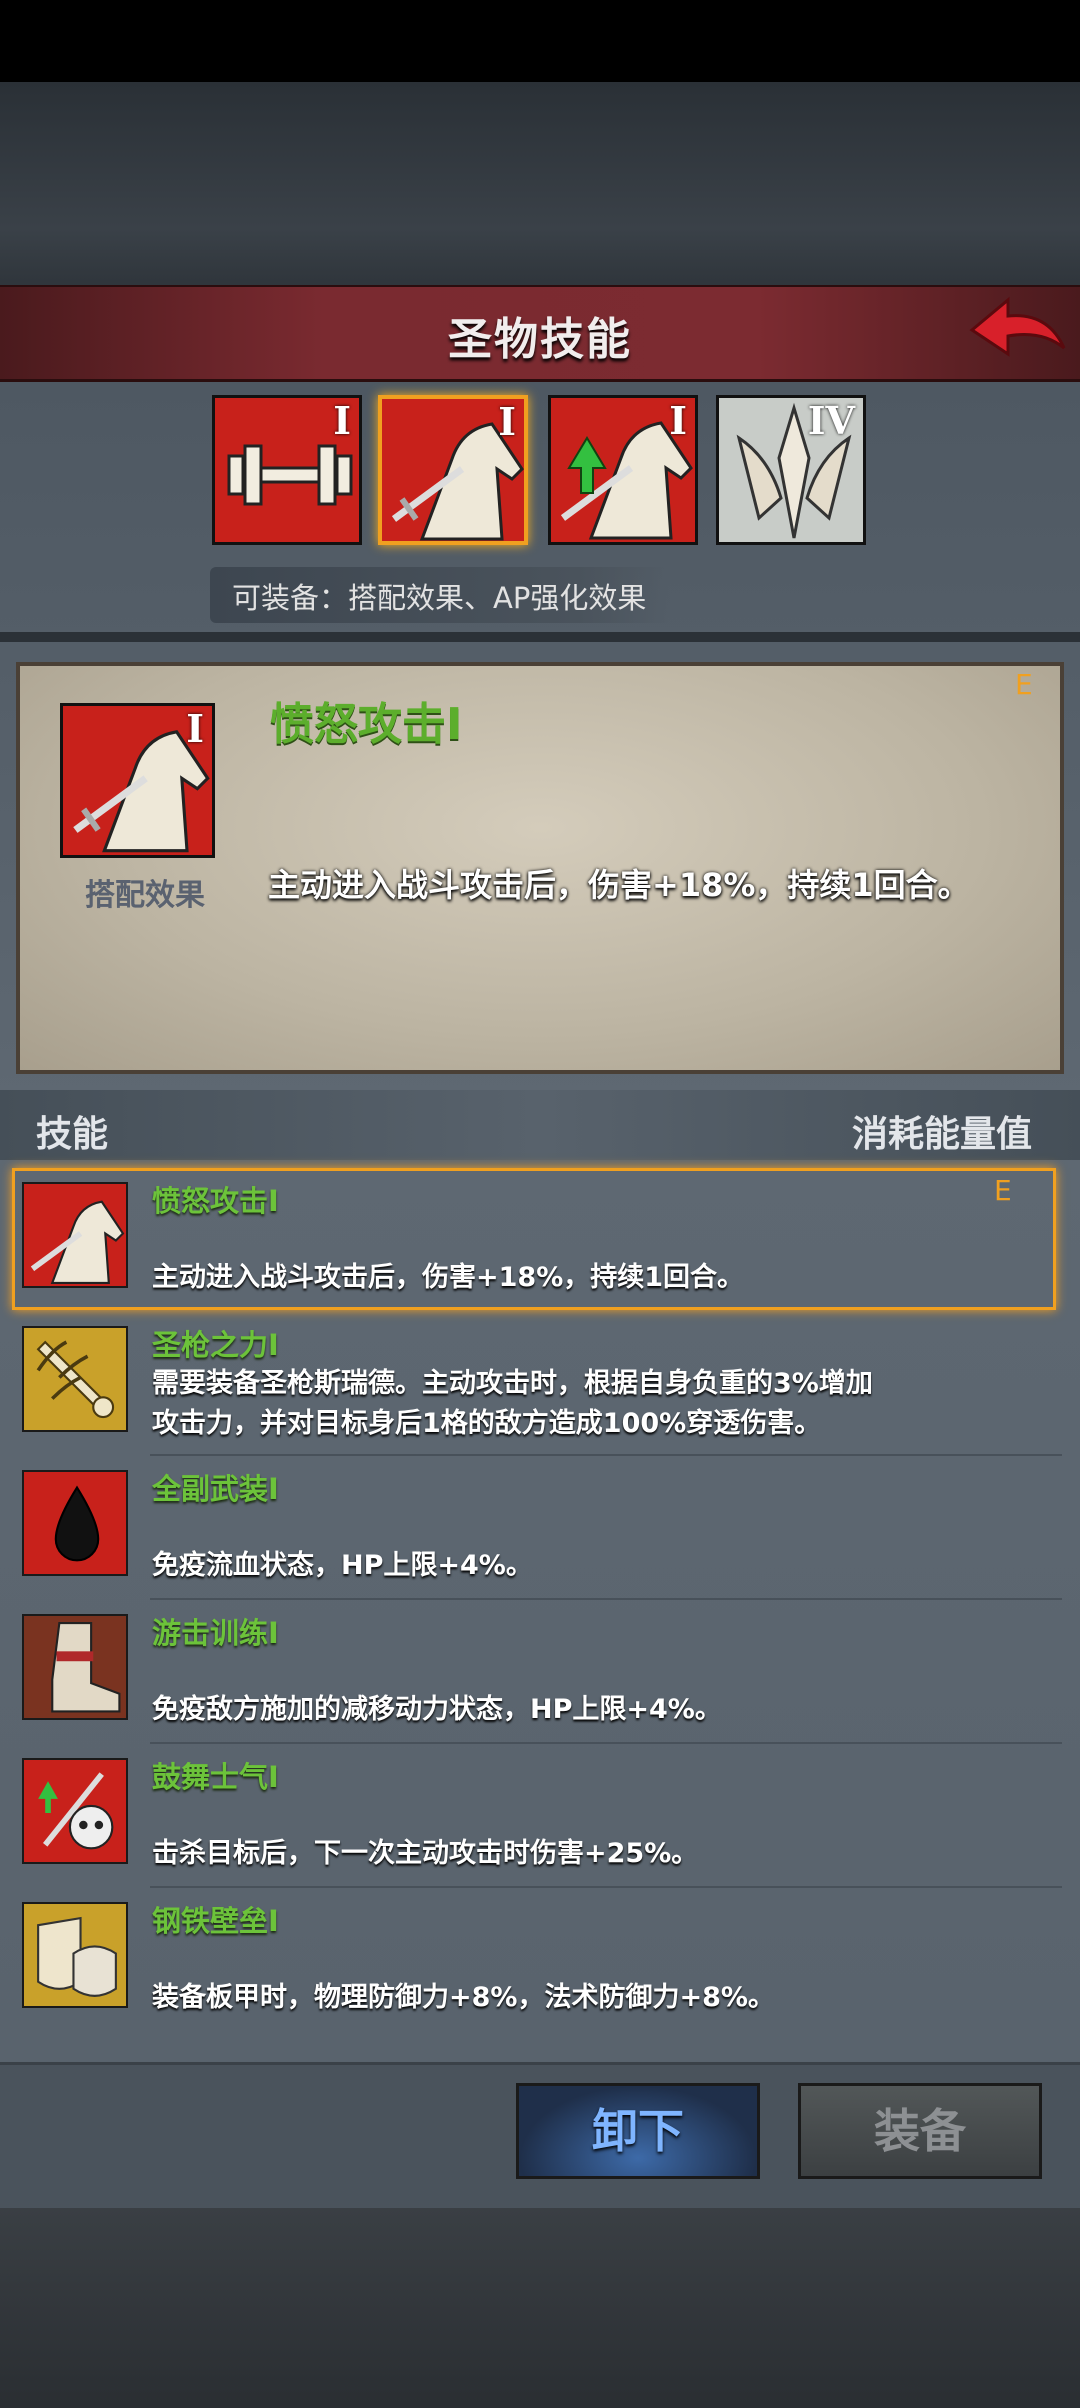 Image resolution: width=1080 pixels, height=2408 pixels. What do you see at coordinates (540, 187) in the screenshot?
I see `top-background` at bounding box center [540, 187].